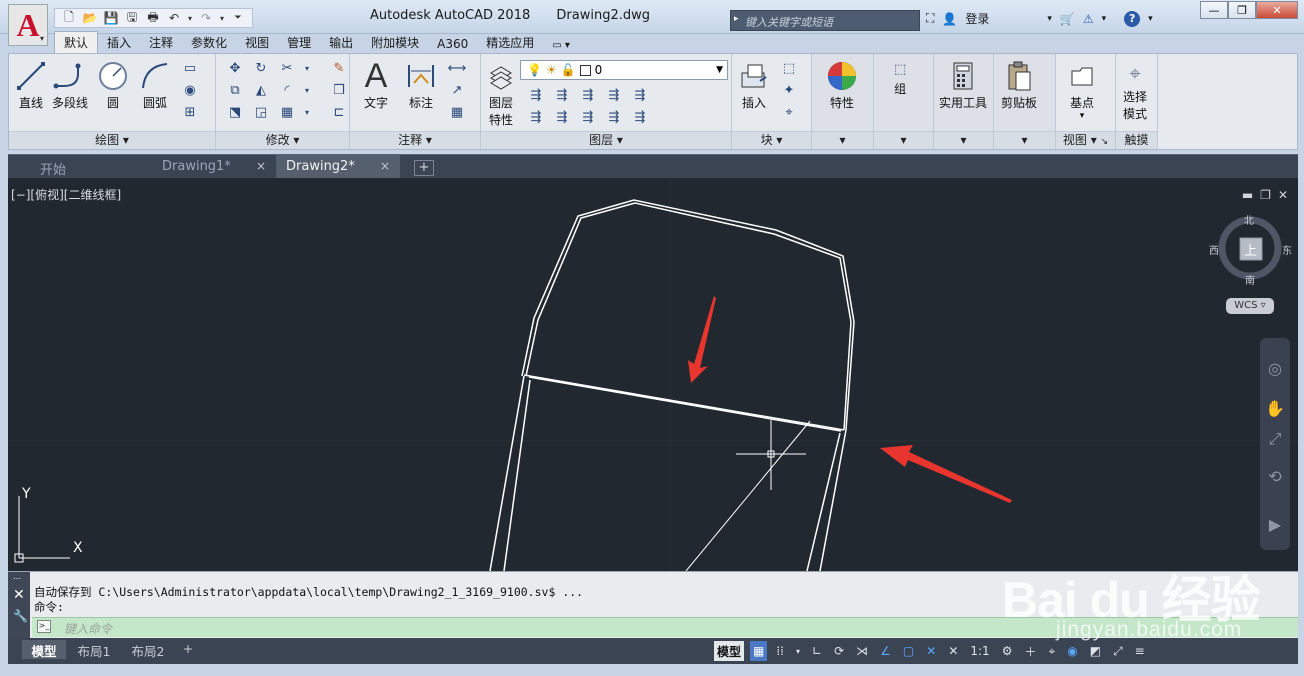 The image size is (1304, 676). What do you see at coordinates (287, 112) in the screenshot?
I see `array-icon: ▦` at bounding box center [287, 112].